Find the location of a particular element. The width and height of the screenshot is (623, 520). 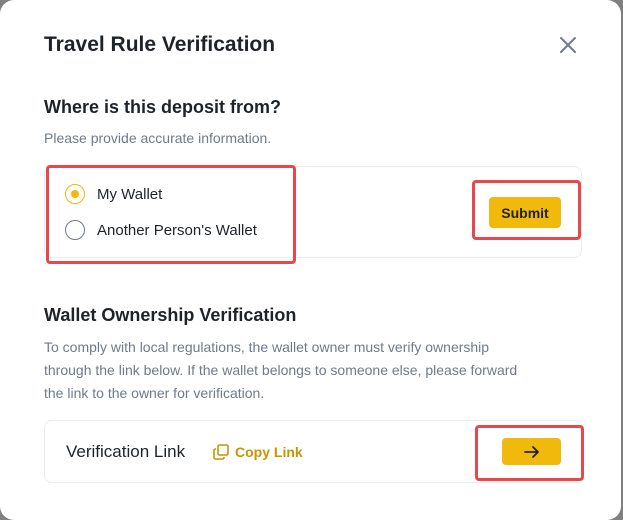

ownership-description-line-3: the link to the owner for verification. is located at coordinates (154, 393).